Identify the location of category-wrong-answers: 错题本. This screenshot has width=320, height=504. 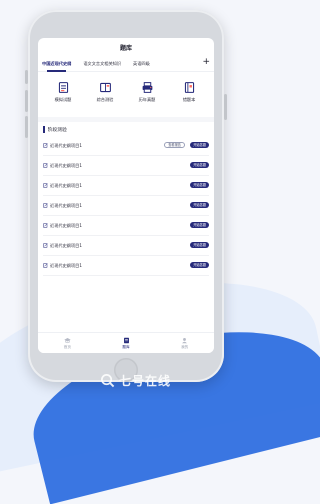
(189, 99).